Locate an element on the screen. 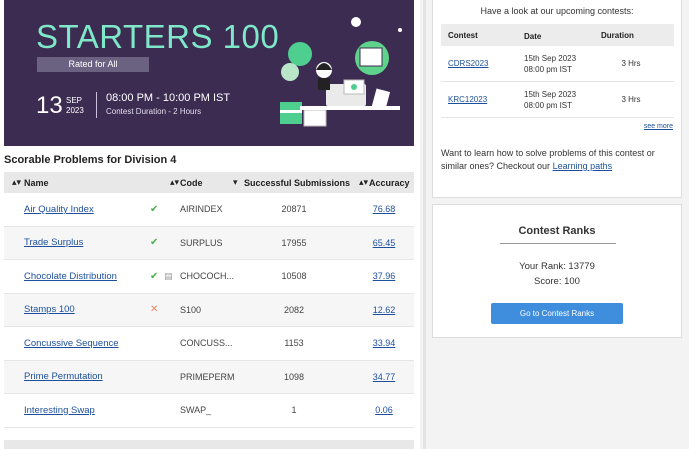 The height and width of the screenshot is (449, 689). duration-col-header: Duration is located at coordinates (617, 35).